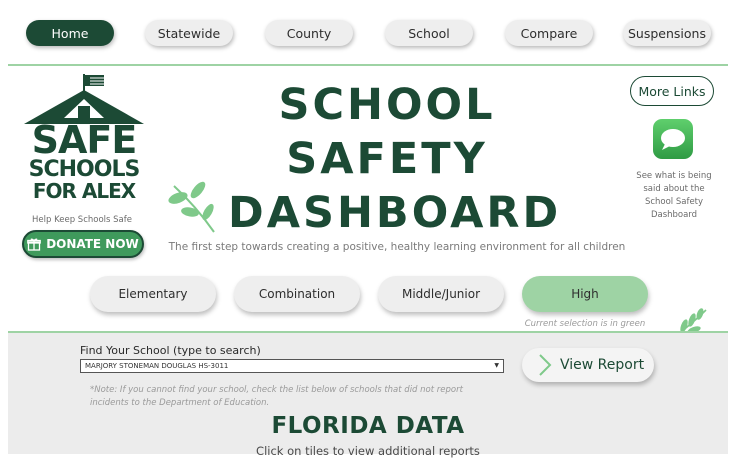  I want to click on selection-note: Current selection is in green, so click(585, 324).